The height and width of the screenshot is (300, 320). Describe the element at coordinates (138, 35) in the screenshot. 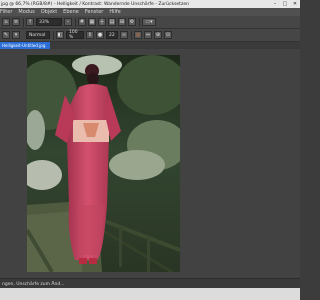

I see `target-icon: ◎` at that location.